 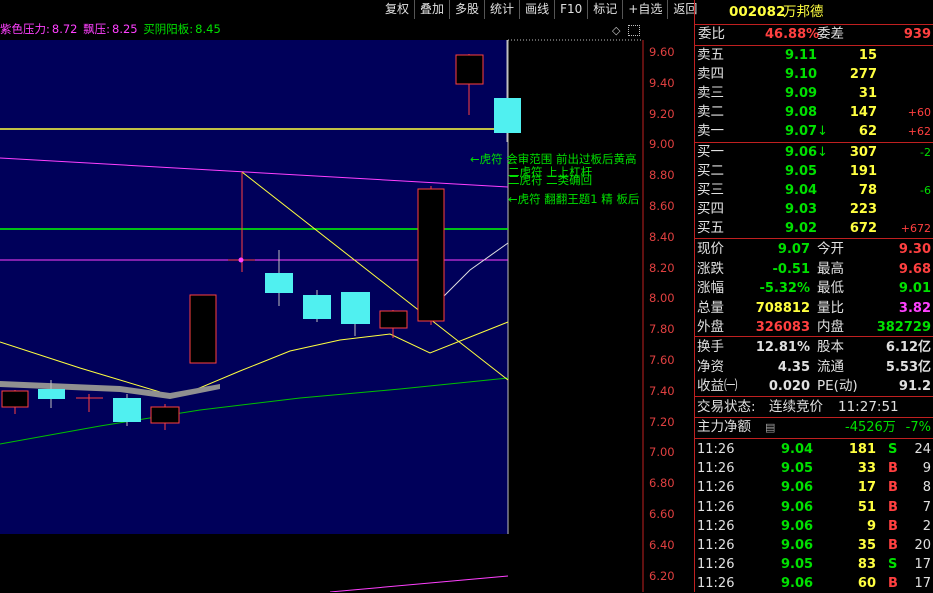 I want to click on tick-row: 11:26 9.04 181 S 24, so click(x=814, y=449).